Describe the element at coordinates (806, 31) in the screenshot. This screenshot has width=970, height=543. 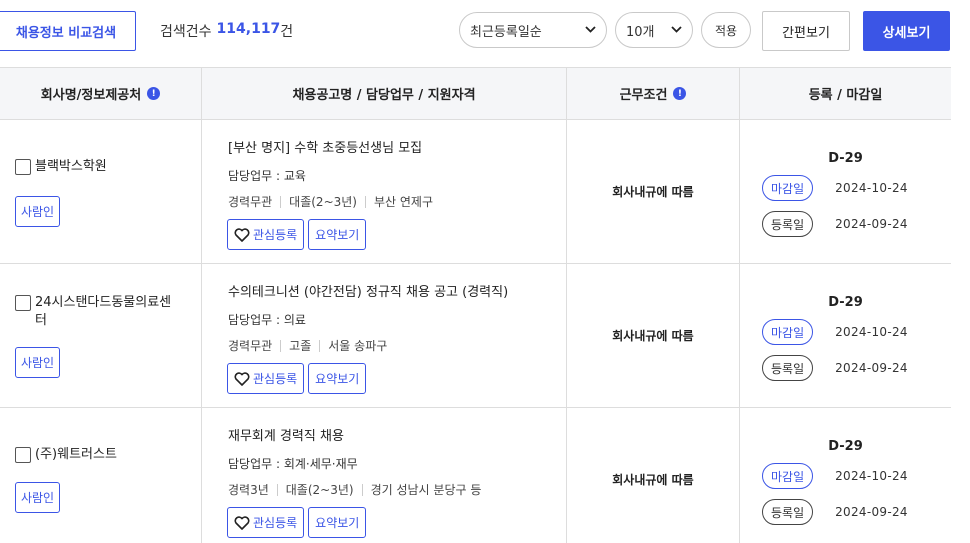
I see `simple-view-button: 간편보기` at that location.